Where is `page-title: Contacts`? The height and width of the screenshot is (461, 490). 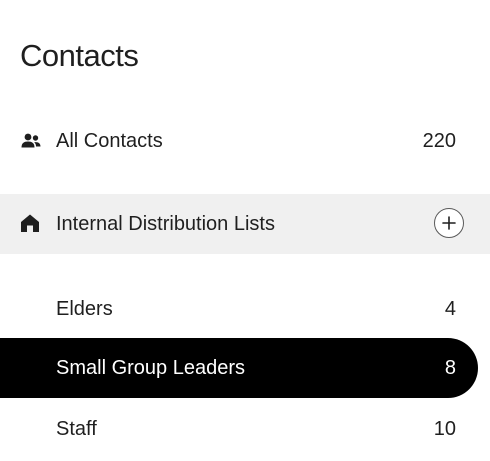
page-title: Contacts is located at coordinates (79, 55).